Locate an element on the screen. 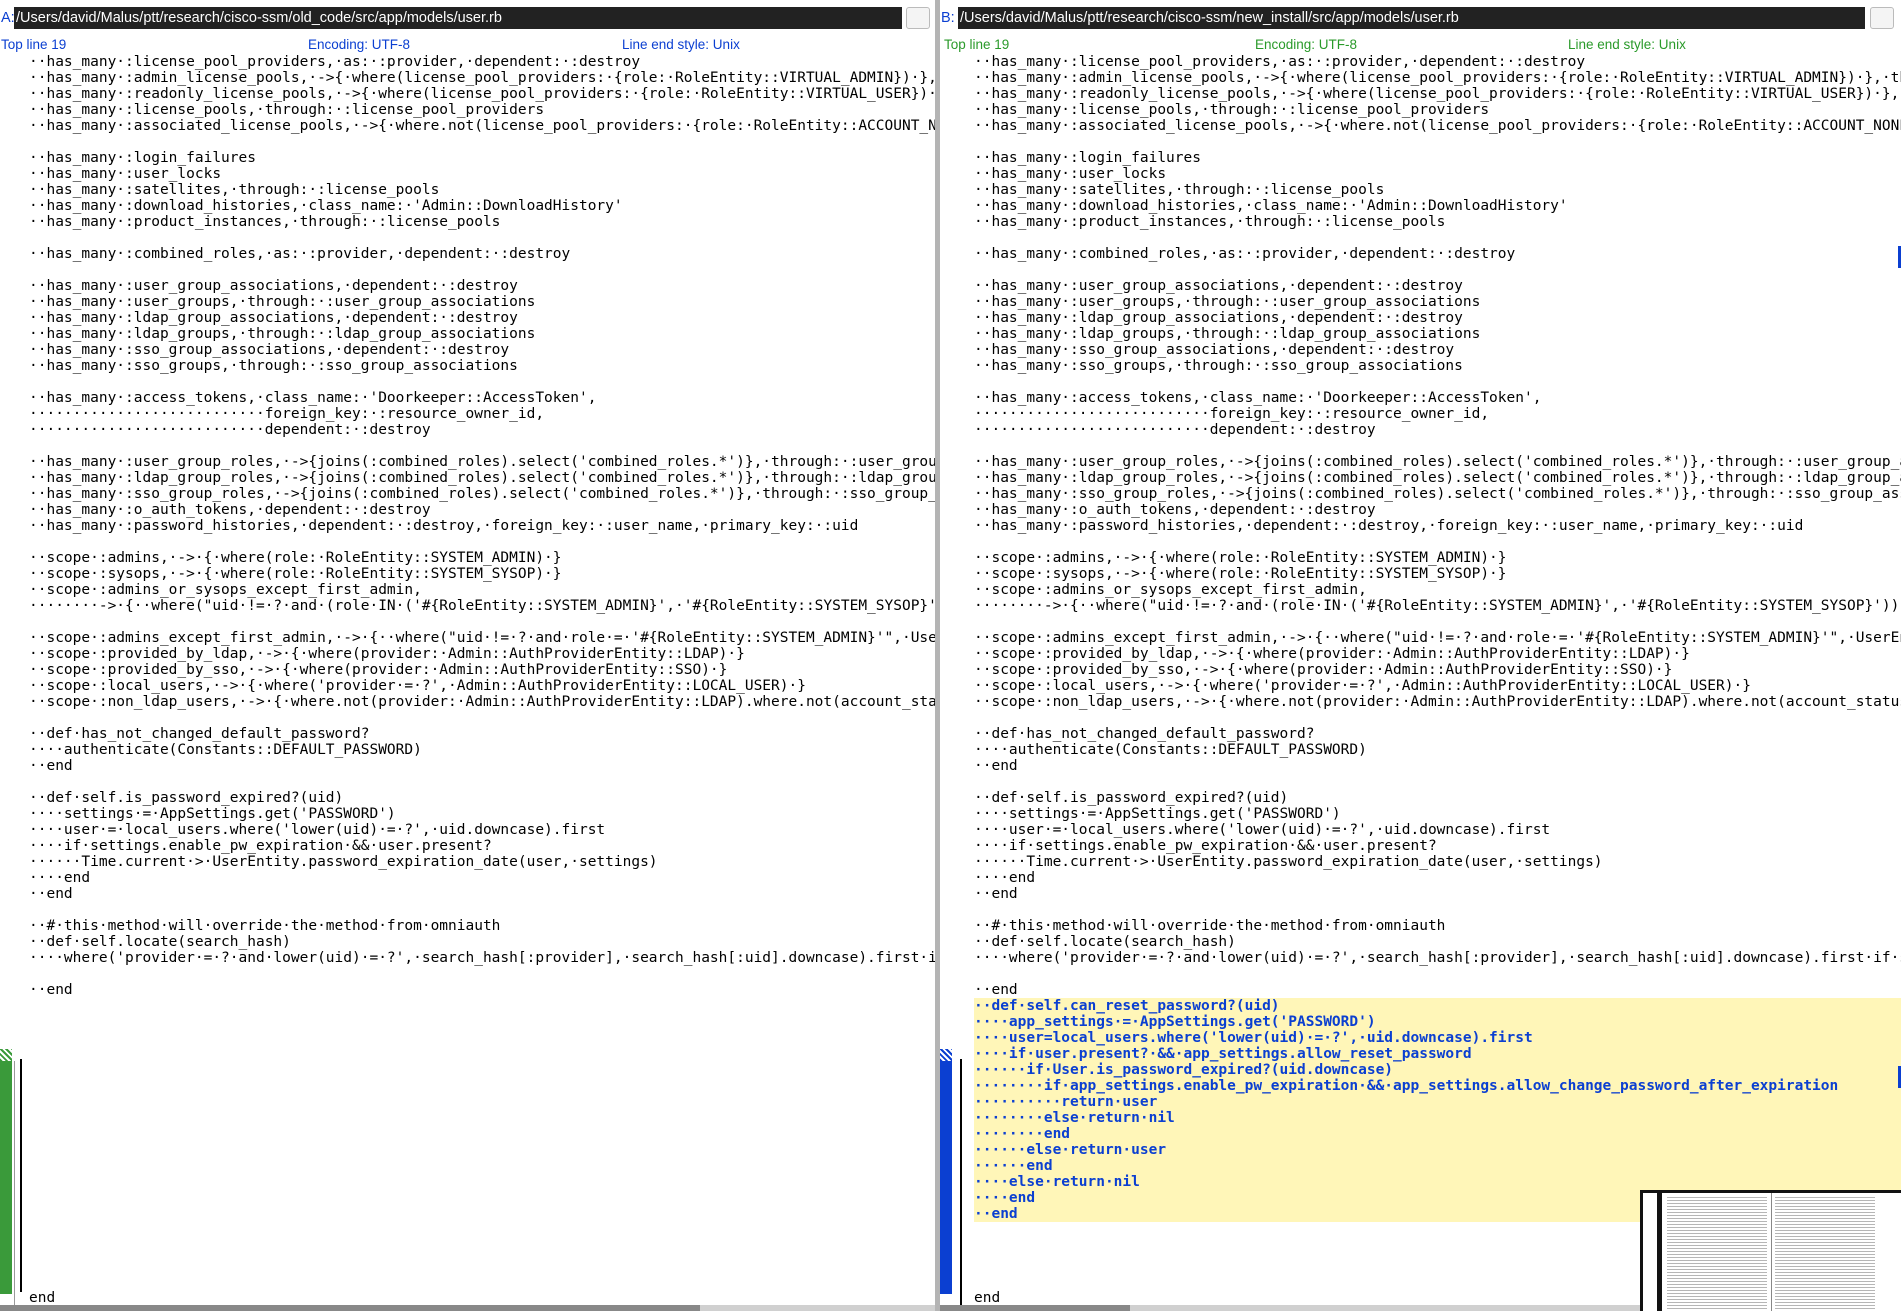 This screenshot has width=1901, height=1311. left-close-button is located at coordinates (918, 18).